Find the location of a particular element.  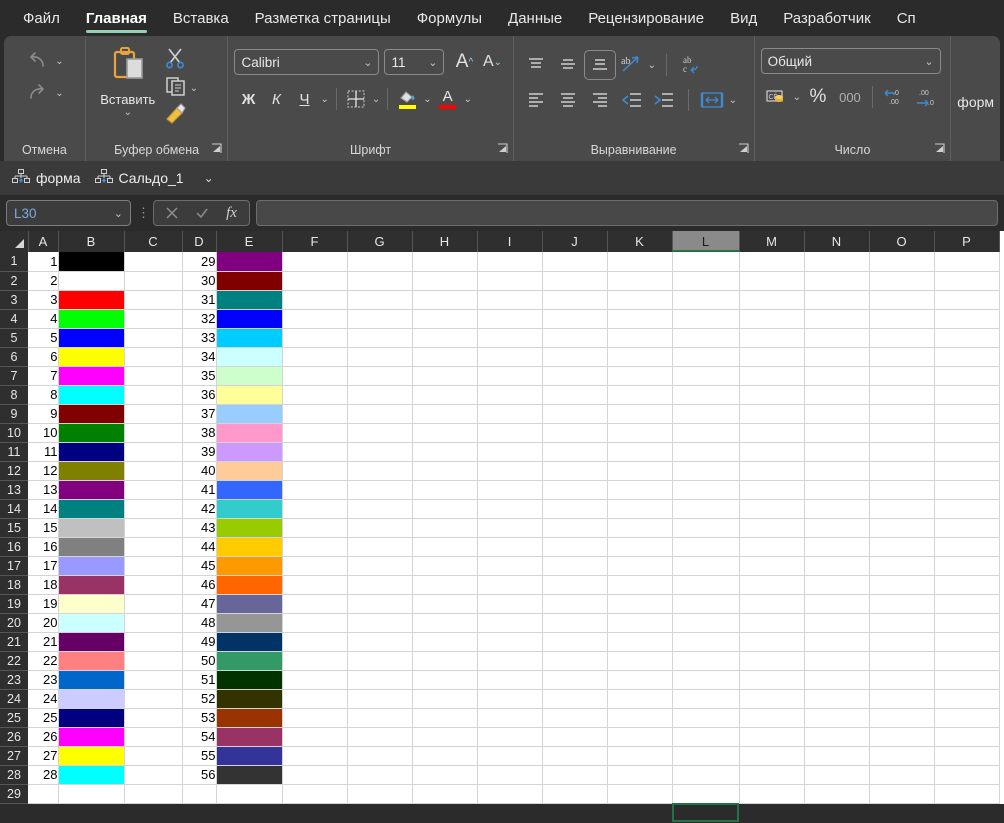

cell-A22: 22 is located at coordinates (43, 661).